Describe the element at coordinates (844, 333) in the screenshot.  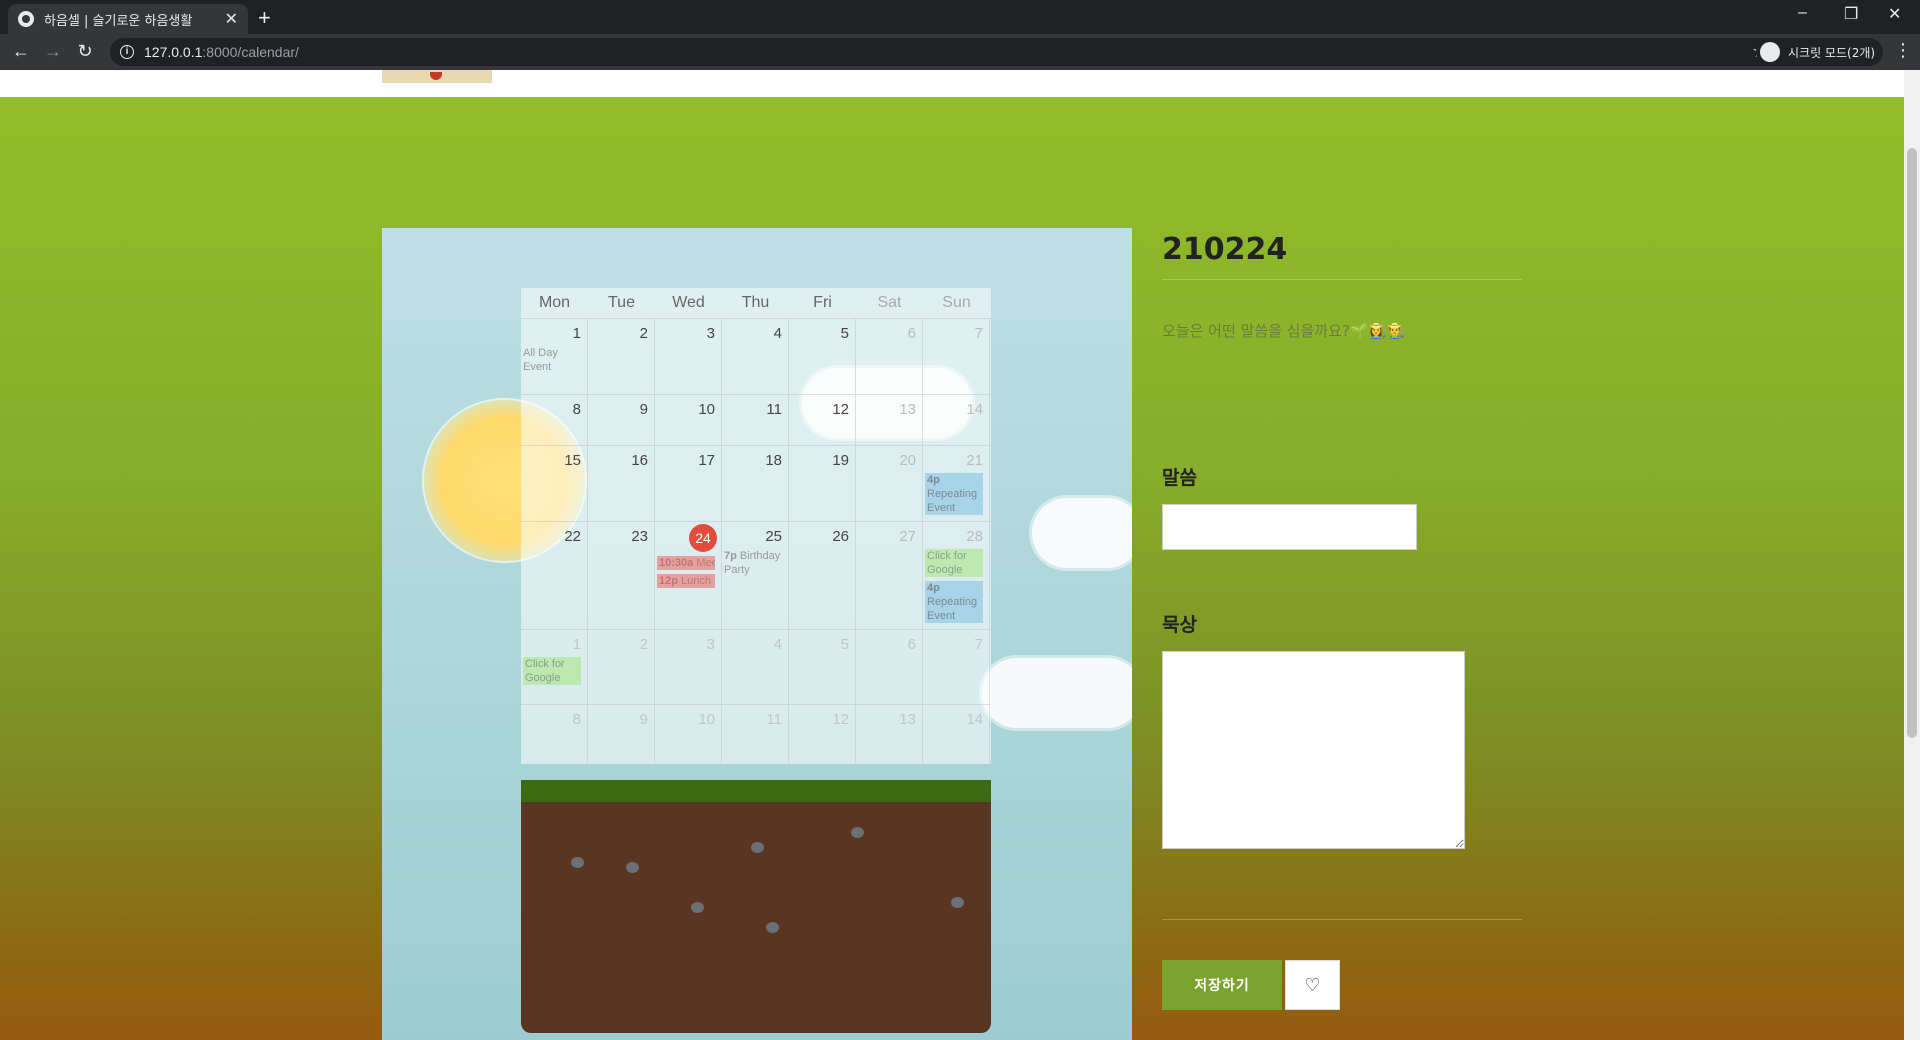
I see `day-number: 5` at that location.